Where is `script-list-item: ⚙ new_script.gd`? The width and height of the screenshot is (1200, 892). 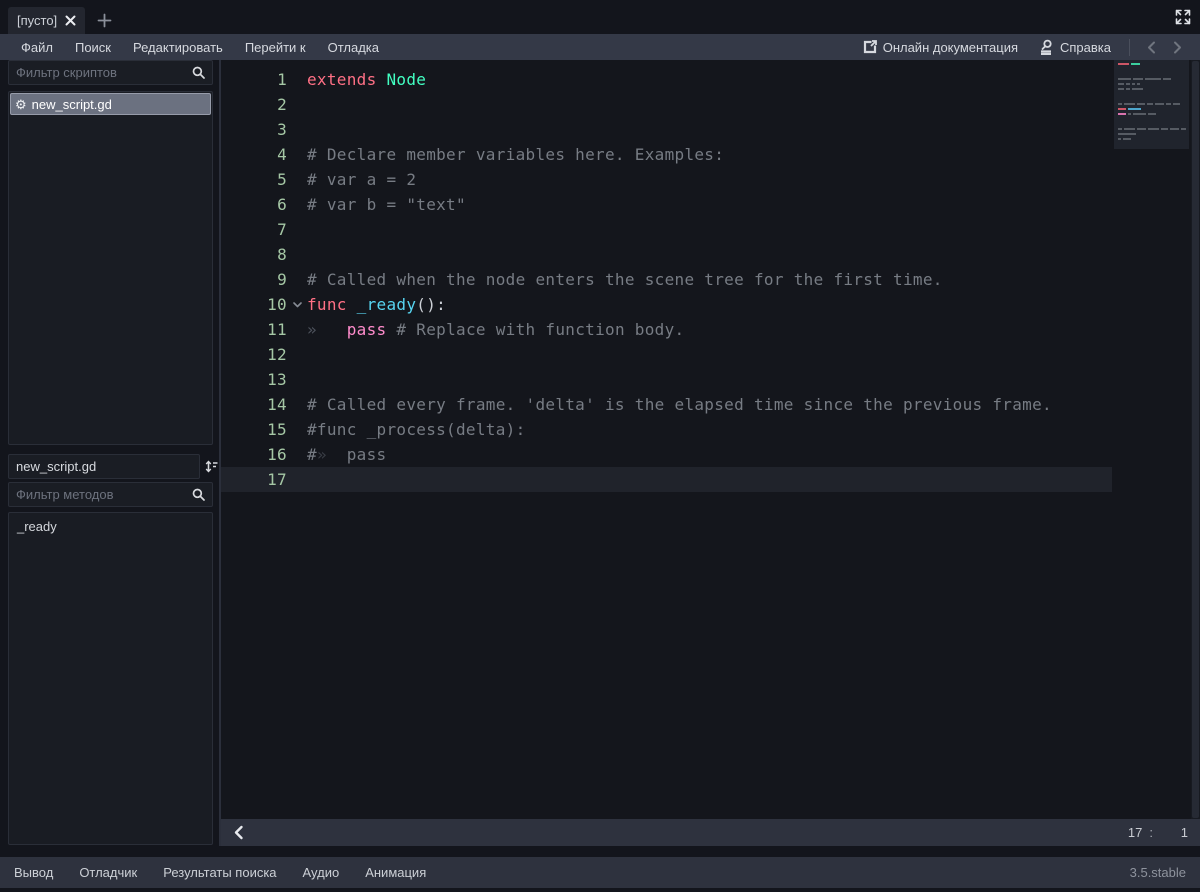 script-list-item: ⚙ new_script.gd is located at coordinates (110, 104).